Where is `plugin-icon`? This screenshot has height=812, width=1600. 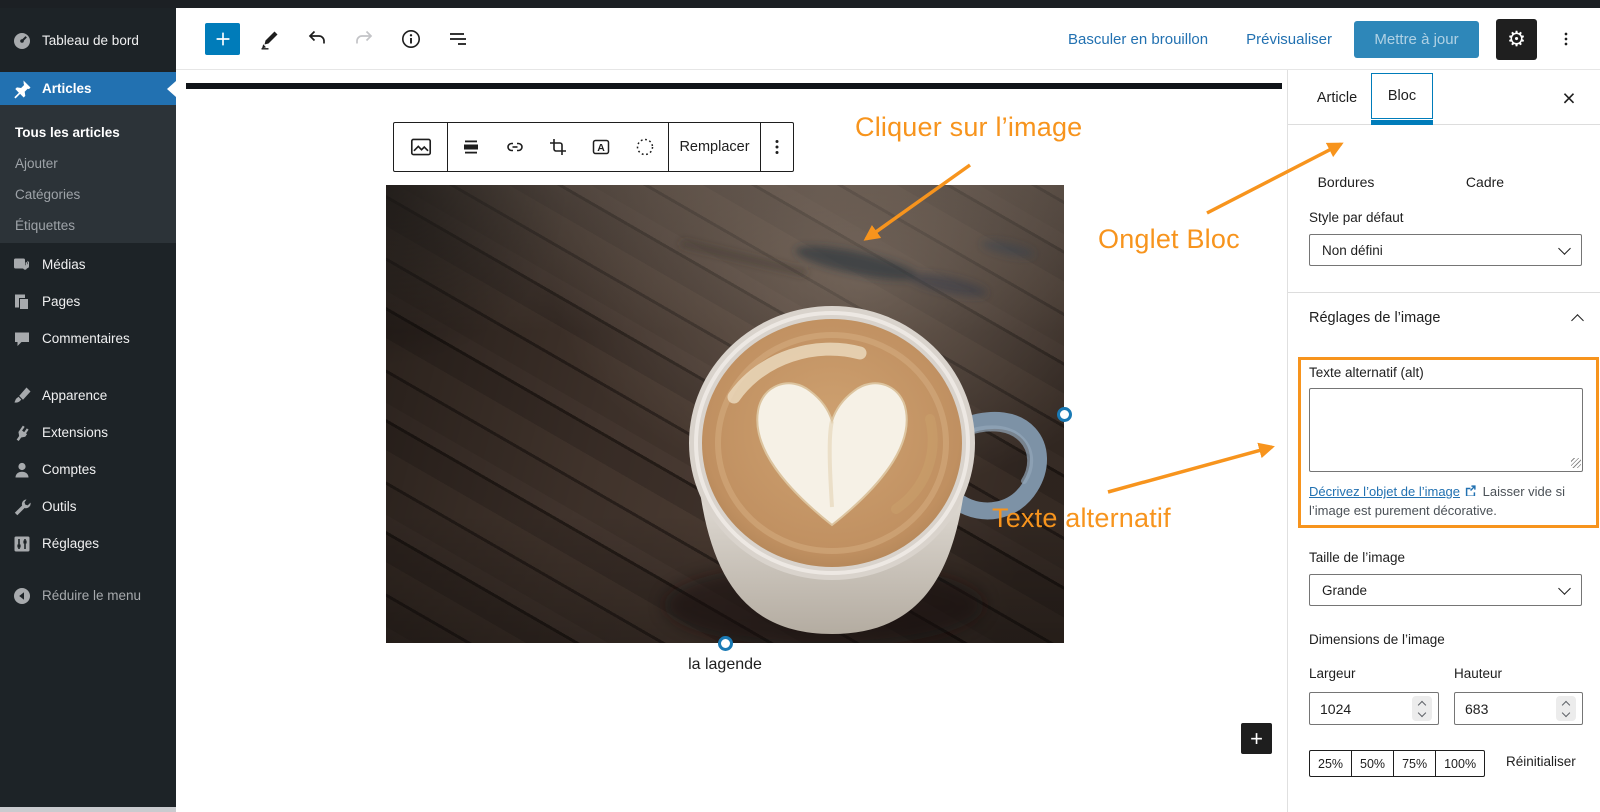
plugin-icon is located at coordinates (22, 433).